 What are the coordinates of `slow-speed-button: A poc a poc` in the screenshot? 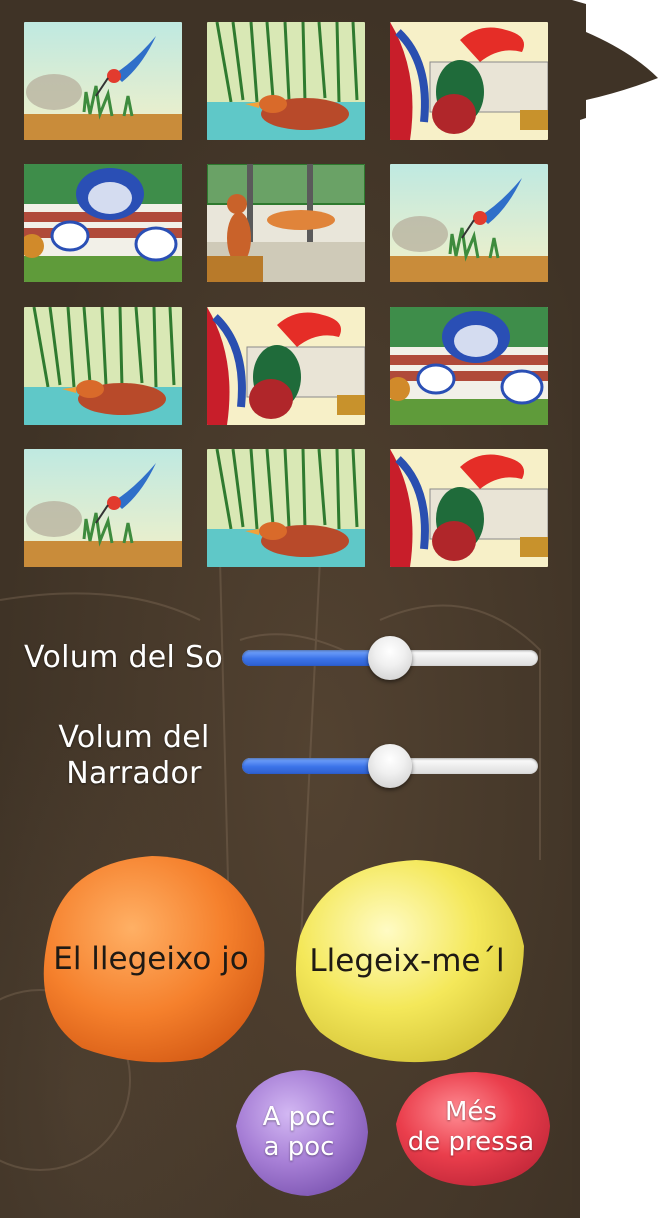 It's located at (299, 1132).